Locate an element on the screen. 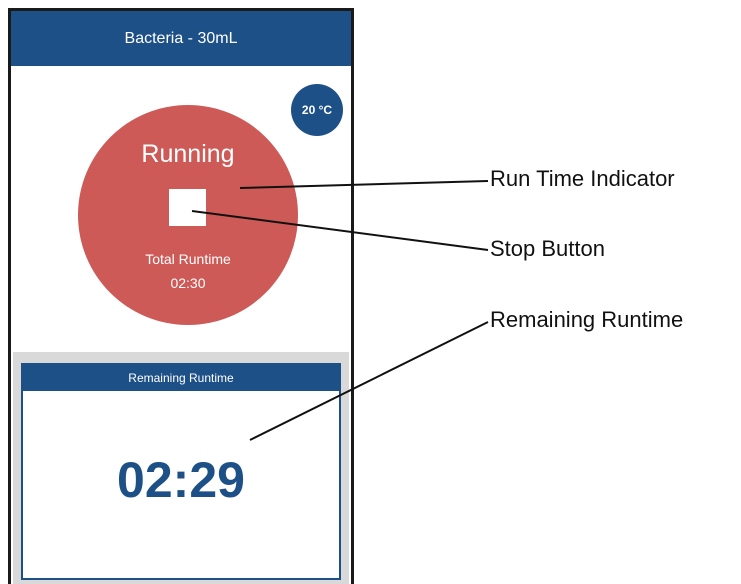  callout-run-time-indicator: Run Time Indicator is located at coordinates (582, 178).